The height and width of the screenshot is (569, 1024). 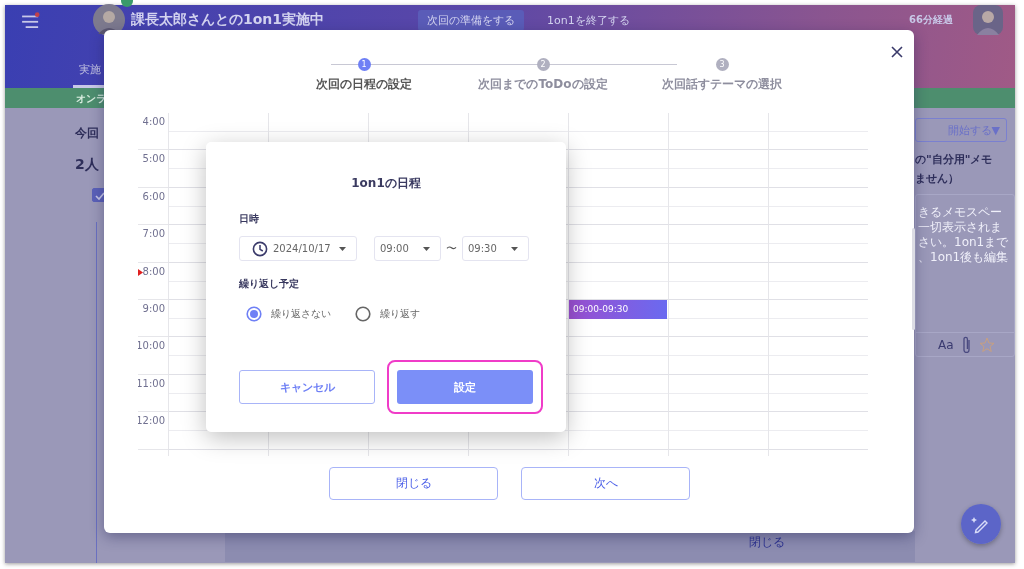 What do you see at coordinates (946, 344) in the screenshot?
I see `font-button: Aa` at bounding box center [946, 344].